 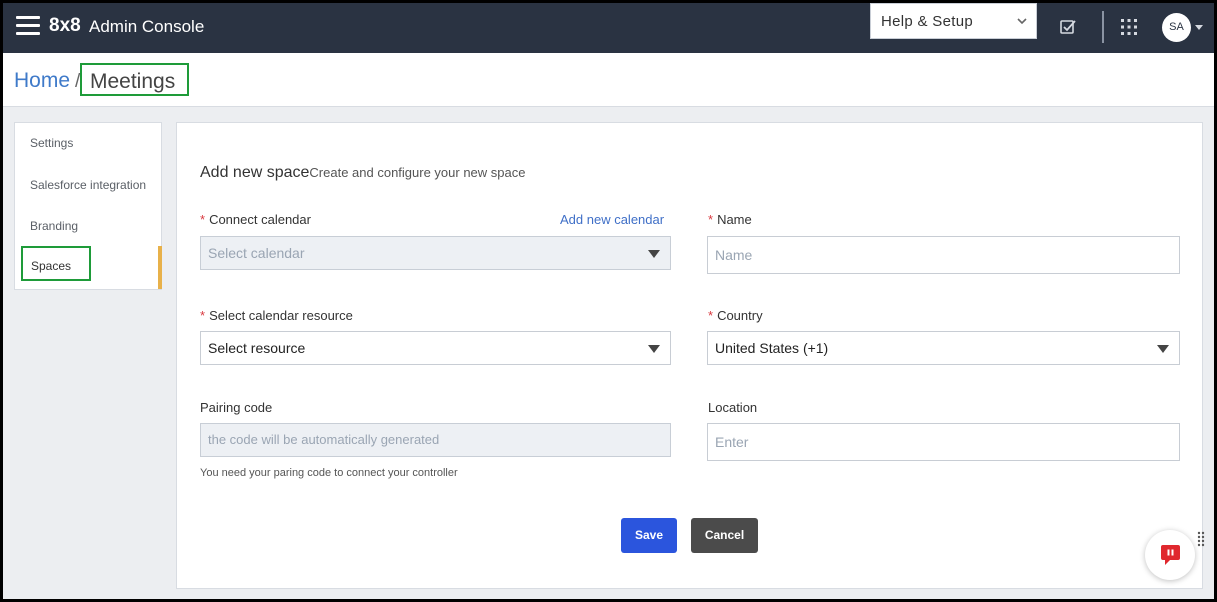 I want to click on help-setup-dropdown: Help & Setup, so click(x=953, y=21).